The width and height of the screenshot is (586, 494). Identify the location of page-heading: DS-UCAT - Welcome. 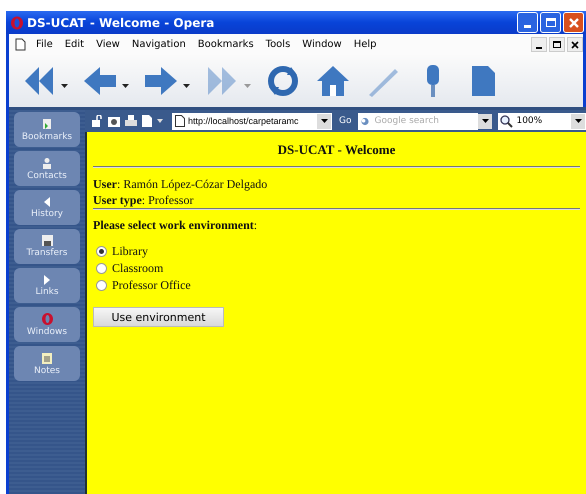
(336, 150).